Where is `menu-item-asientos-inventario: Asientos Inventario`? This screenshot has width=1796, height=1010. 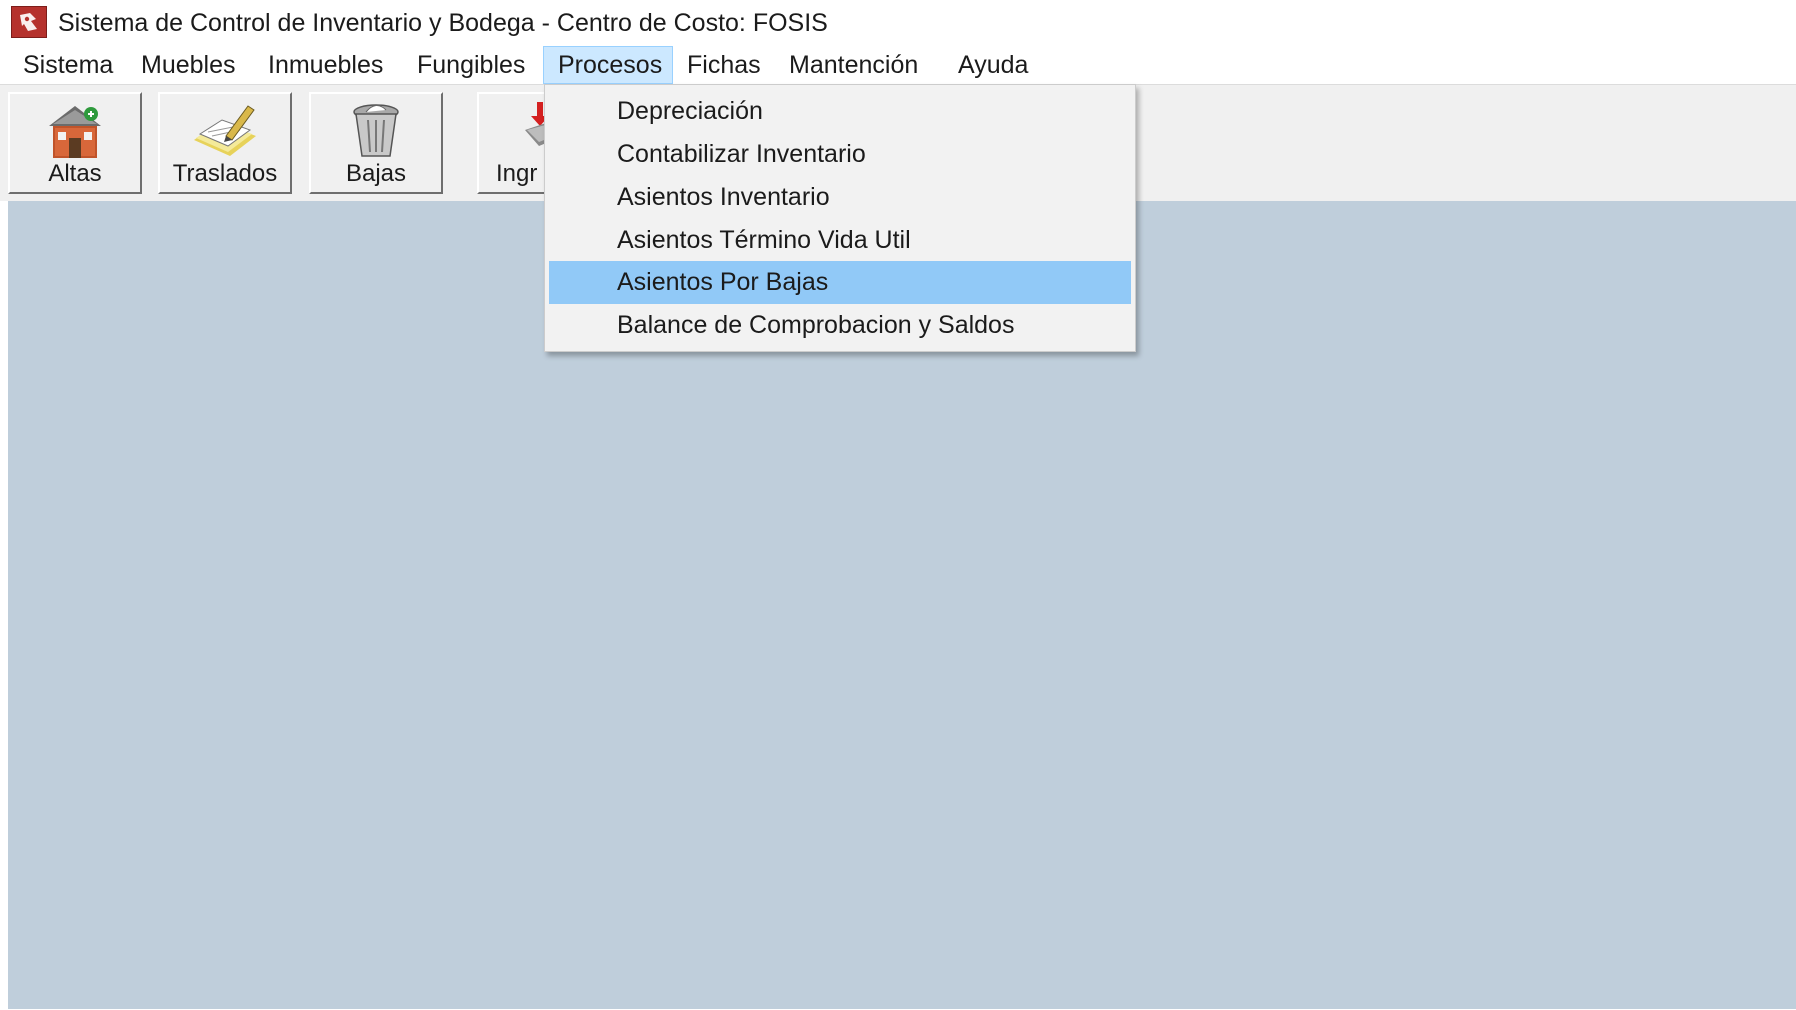
menu-item-asientos-inventario: Asientos Inventario is located at coordinates (840, 197).